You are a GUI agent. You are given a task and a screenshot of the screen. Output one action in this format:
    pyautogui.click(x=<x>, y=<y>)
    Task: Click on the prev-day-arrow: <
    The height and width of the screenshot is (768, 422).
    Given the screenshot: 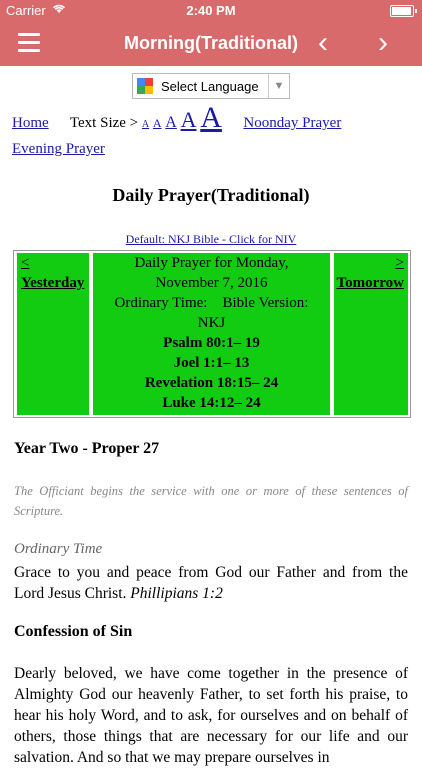 What is the action you would take?
    pyautogui.click(x=25, y=263)
    